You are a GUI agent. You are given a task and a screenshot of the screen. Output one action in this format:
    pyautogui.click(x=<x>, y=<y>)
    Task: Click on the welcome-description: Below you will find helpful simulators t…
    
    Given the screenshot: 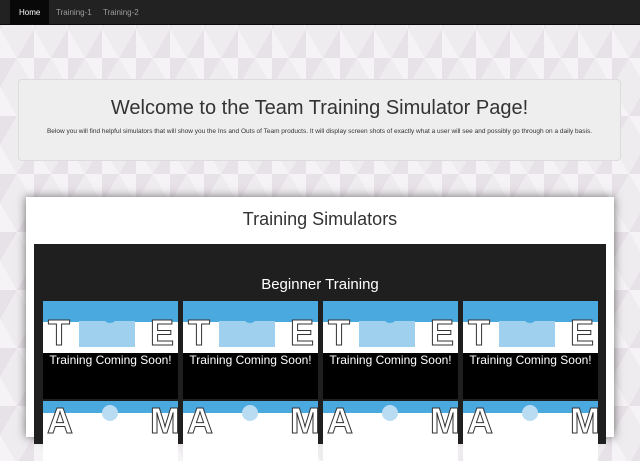 What is the action you would take?
    pyautogui.click(x=319, y=131)
    